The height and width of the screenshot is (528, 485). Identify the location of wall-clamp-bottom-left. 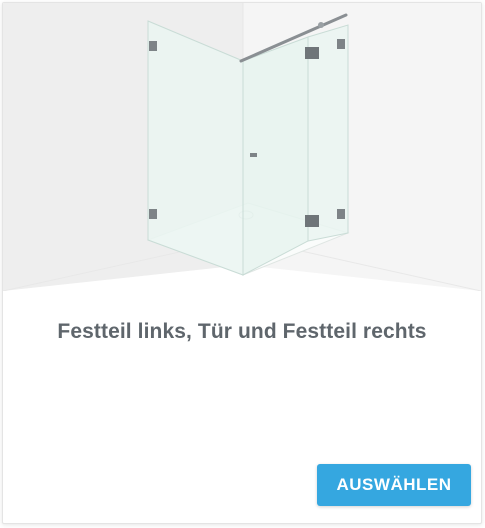
(153, 214).